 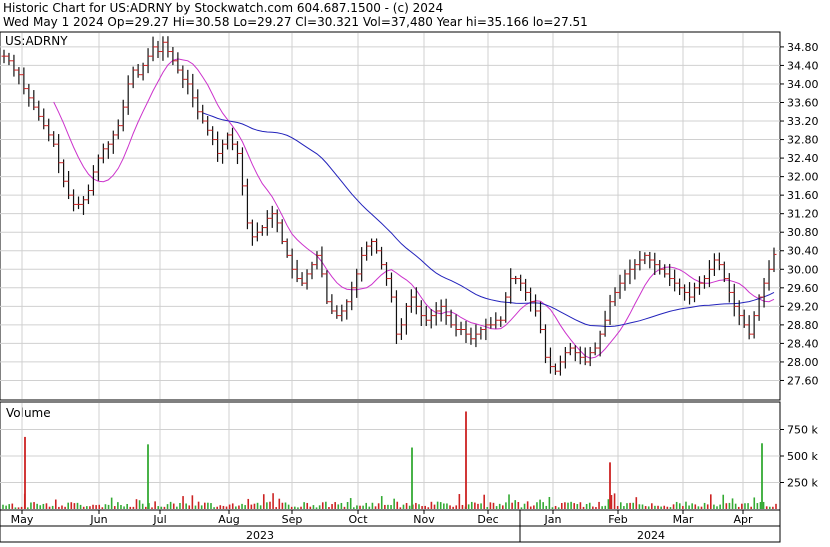 What do you see at coordinates (553, 519) in the screenshot?
I see `x-tick-label: Jan` at bounding box center [553, 519].